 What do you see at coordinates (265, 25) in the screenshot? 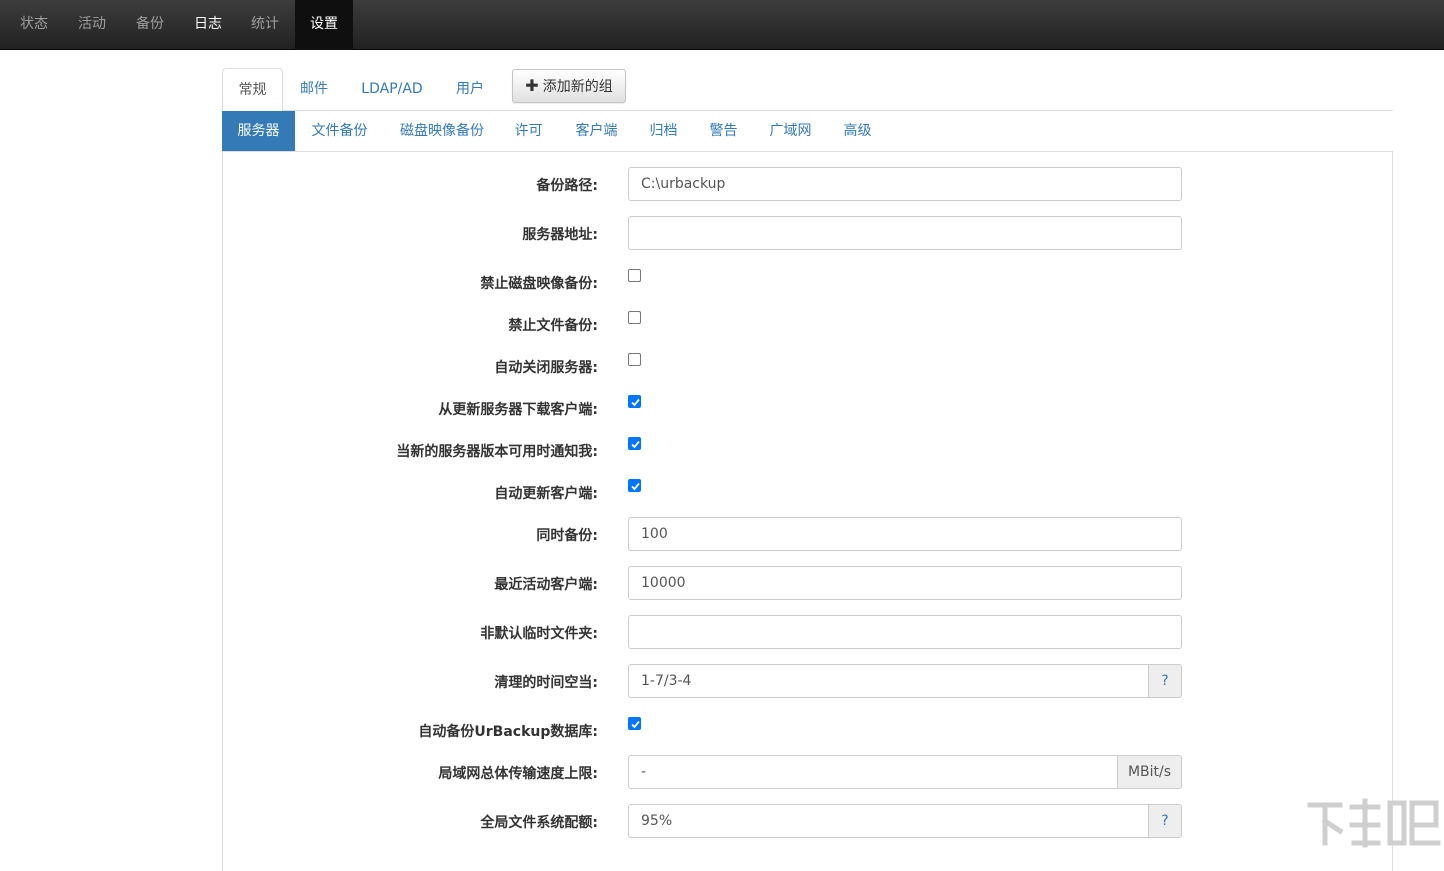
I see `nav-statistics: 统计` at bounding box center [265, 25].